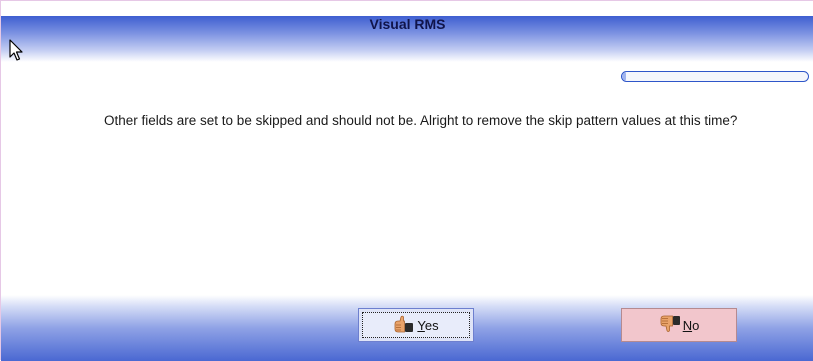 The height and width of the screenshot is (361, 813). I want to click on yes-button-label: Yes, so click(428, 325).